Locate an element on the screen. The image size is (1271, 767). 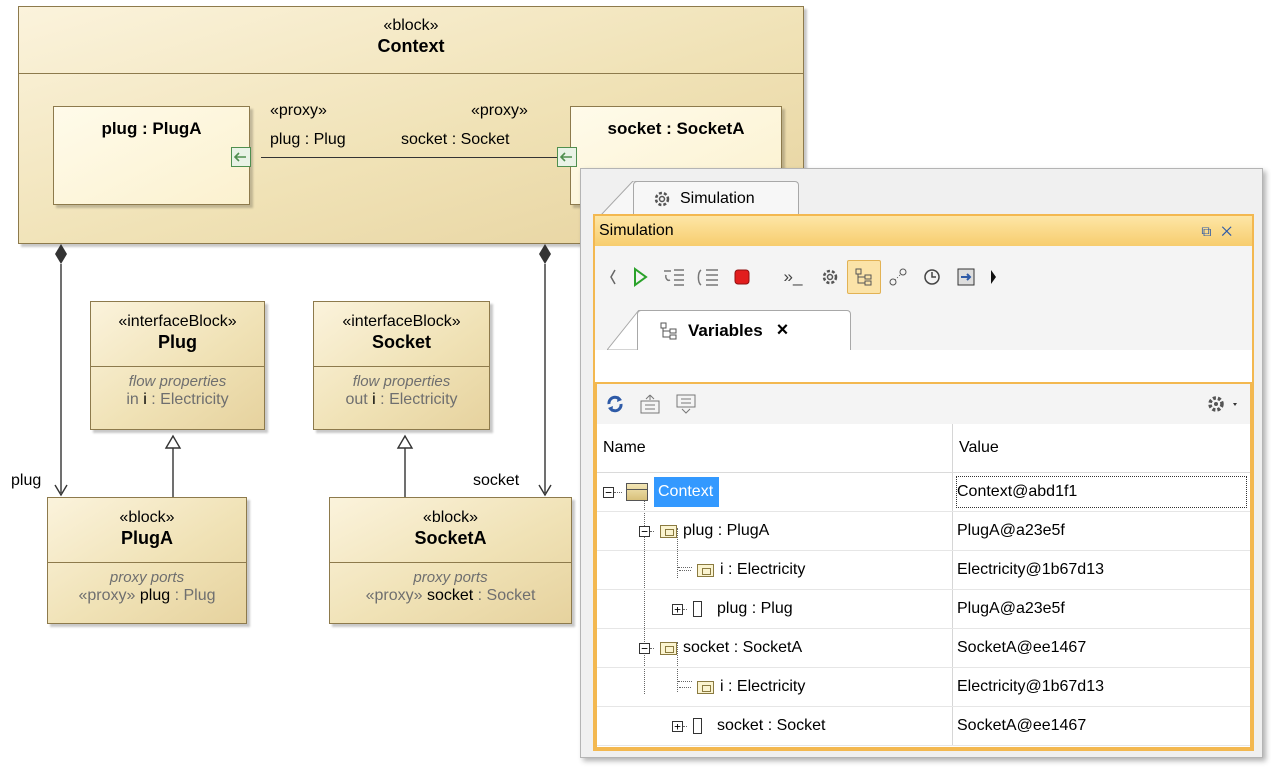
run-icon is located at coordinates (640, 277).